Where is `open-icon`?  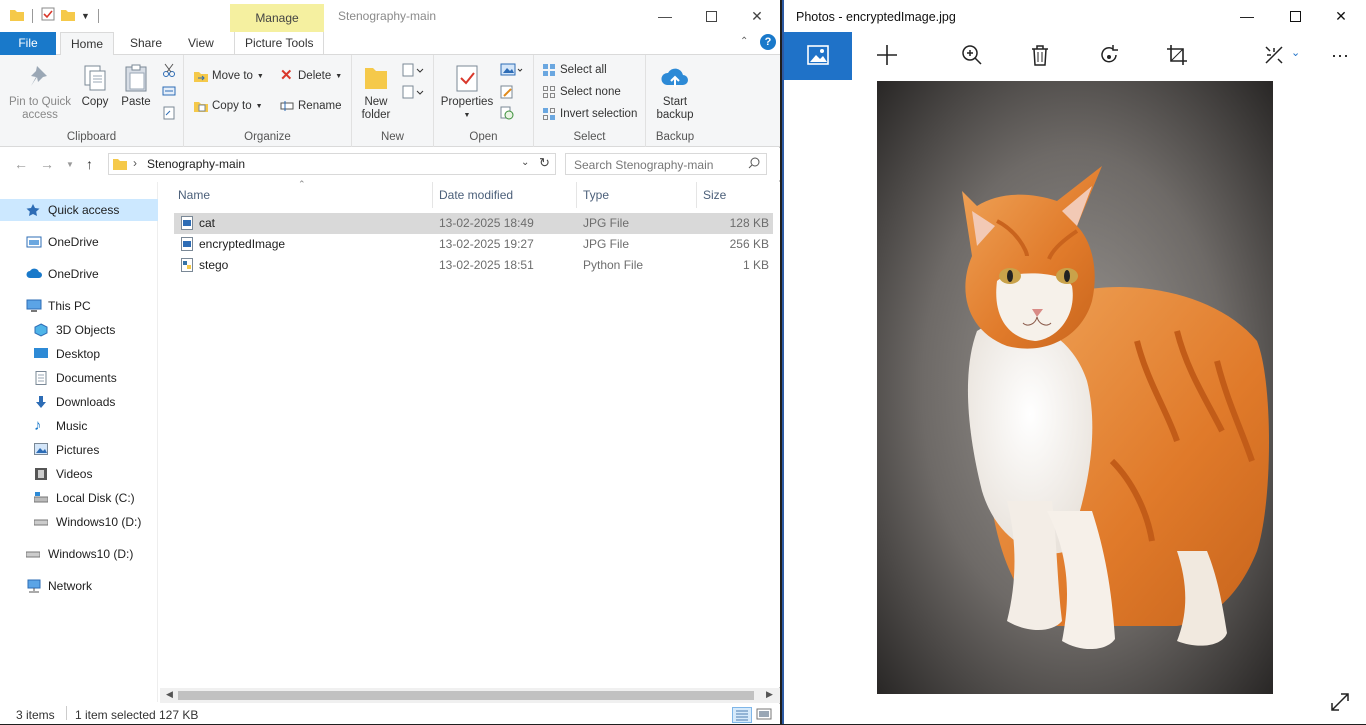 open-icon is located at coordinates (512, 71).